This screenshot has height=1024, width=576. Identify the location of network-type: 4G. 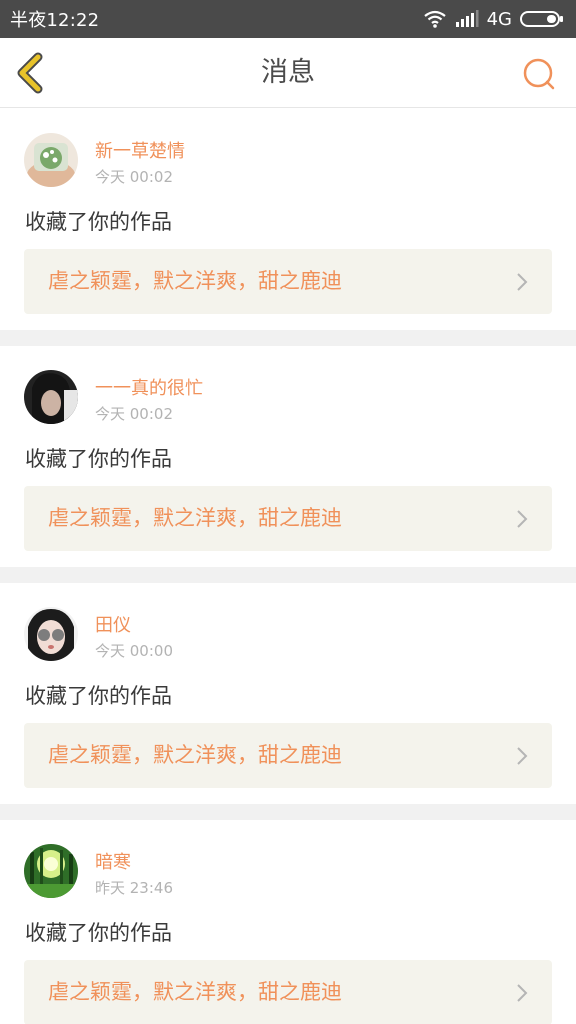
(499, 19).